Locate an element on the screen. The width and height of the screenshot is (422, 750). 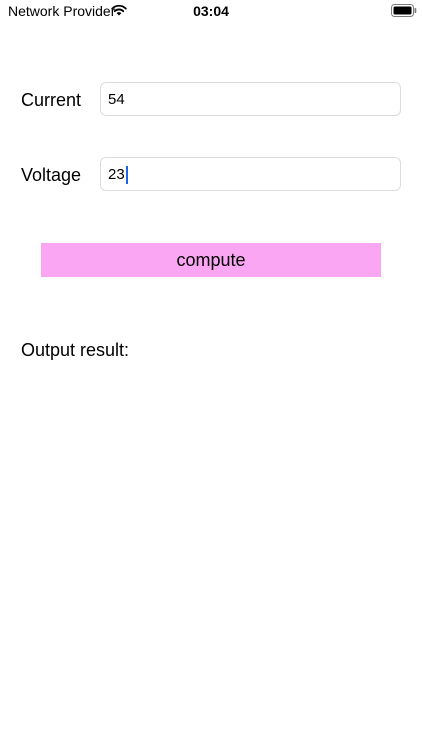
current-label: Current is located at coordinates (51, 100).